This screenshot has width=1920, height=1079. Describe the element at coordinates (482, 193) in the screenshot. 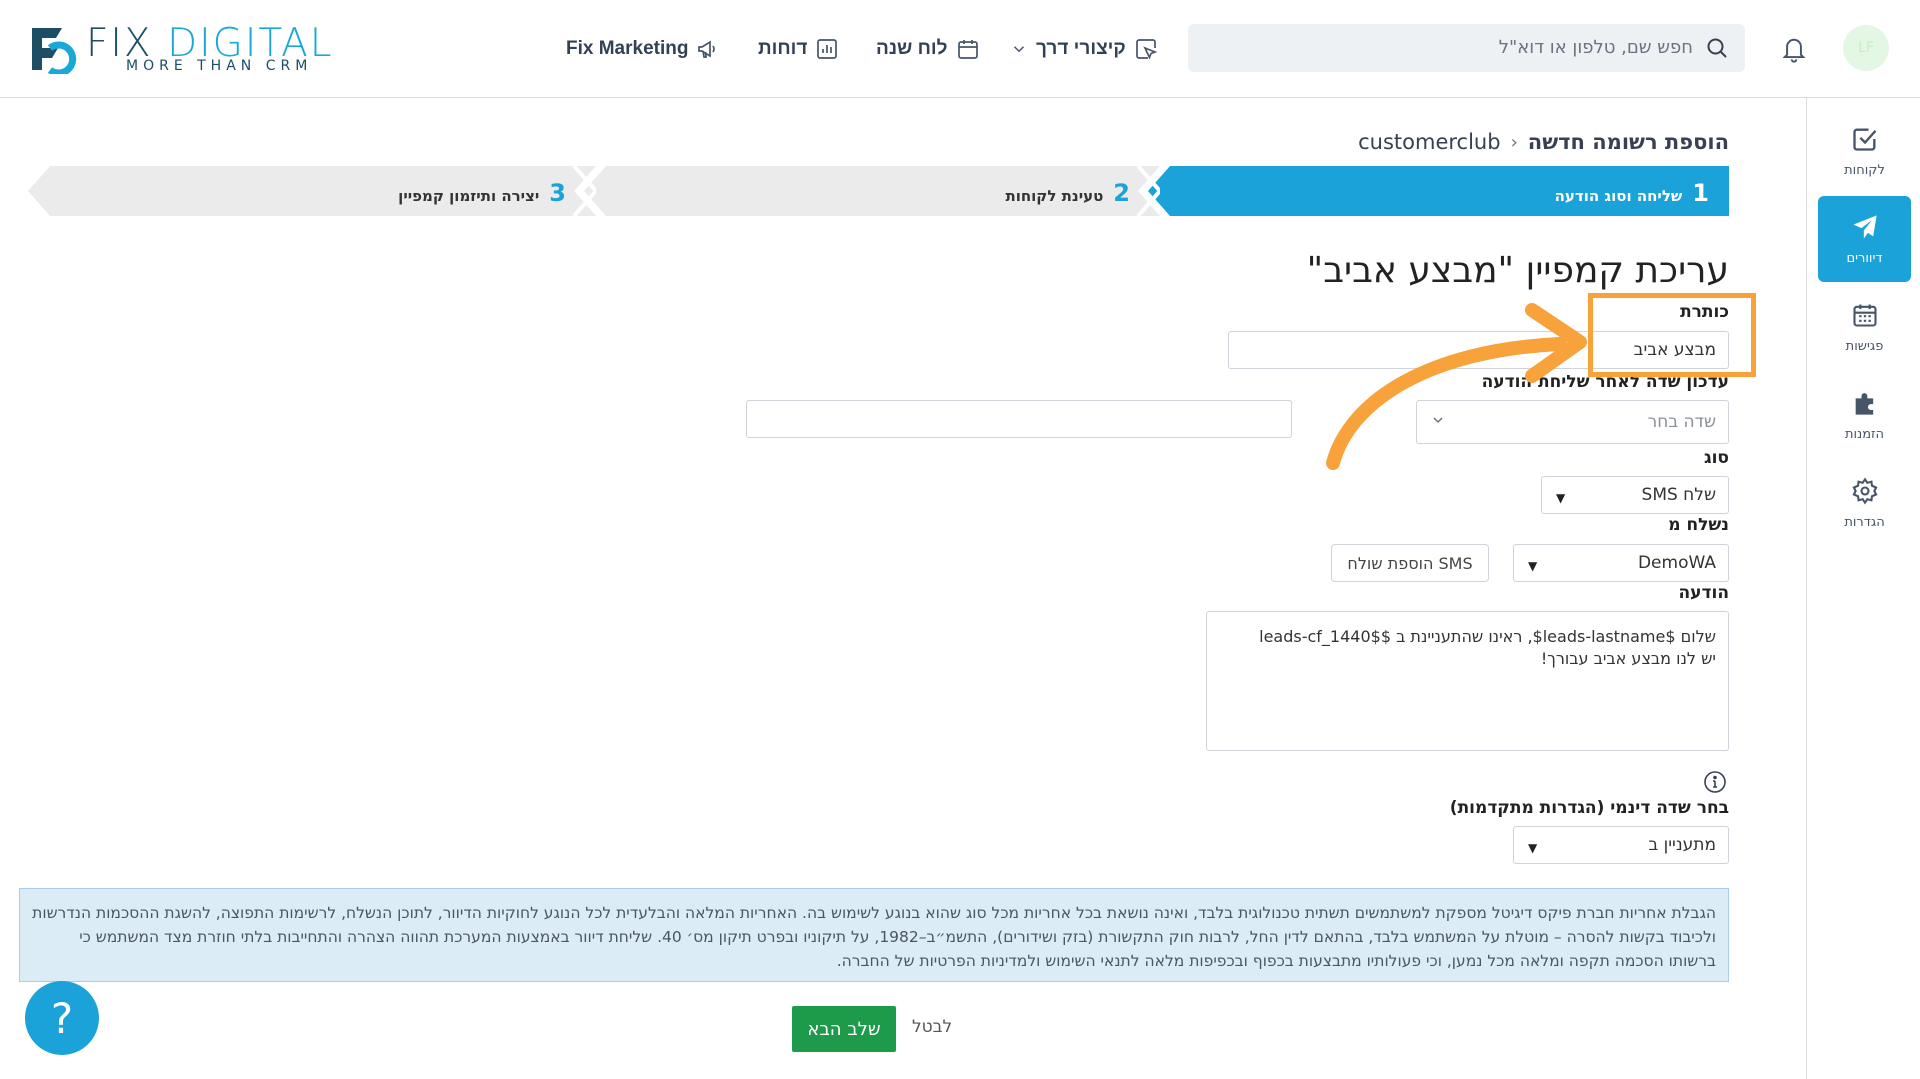

I see `wizard-step-label: 3 יצירה ותיזמון קמפיין` at that location.